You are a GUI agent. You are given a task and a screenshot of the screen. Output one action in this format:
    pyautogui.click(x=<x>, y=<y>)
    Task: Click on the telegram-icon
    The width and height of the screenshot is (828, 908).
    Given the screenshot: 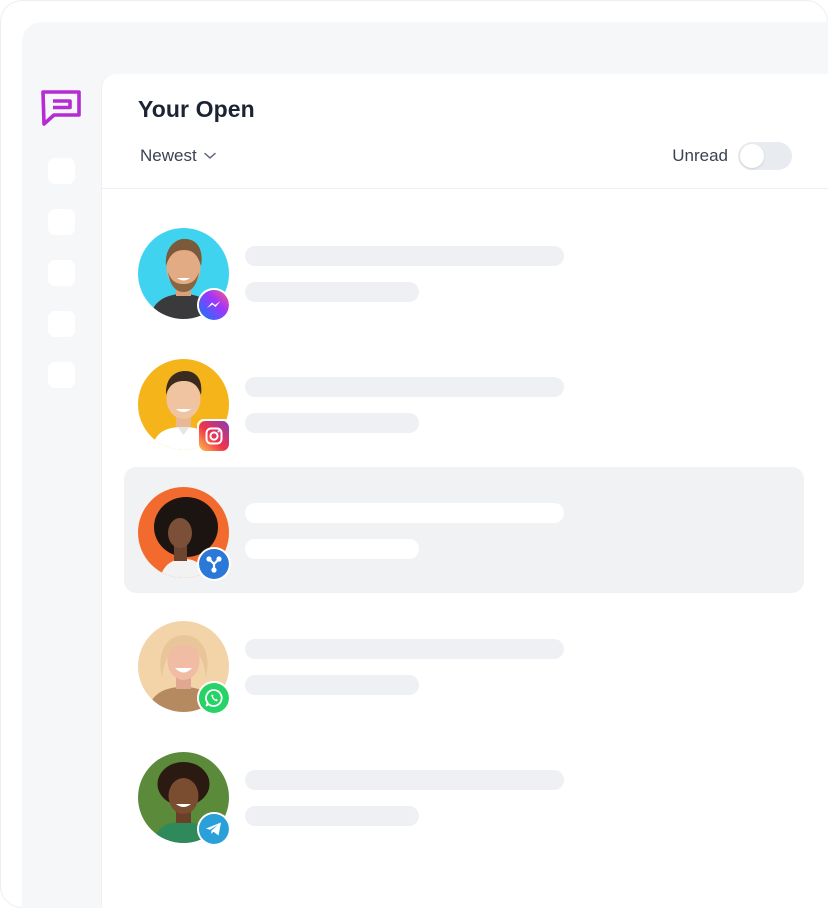 What is the action you would take?
    pyautogui.click(x=214, y=829)
    